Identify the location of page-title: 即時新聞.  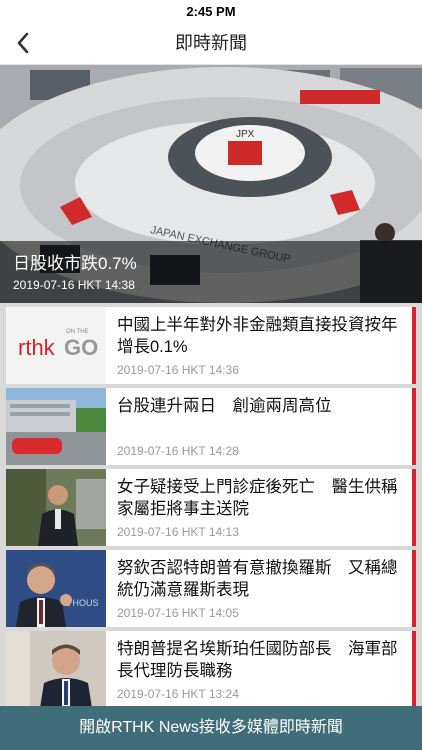
(211, 43).